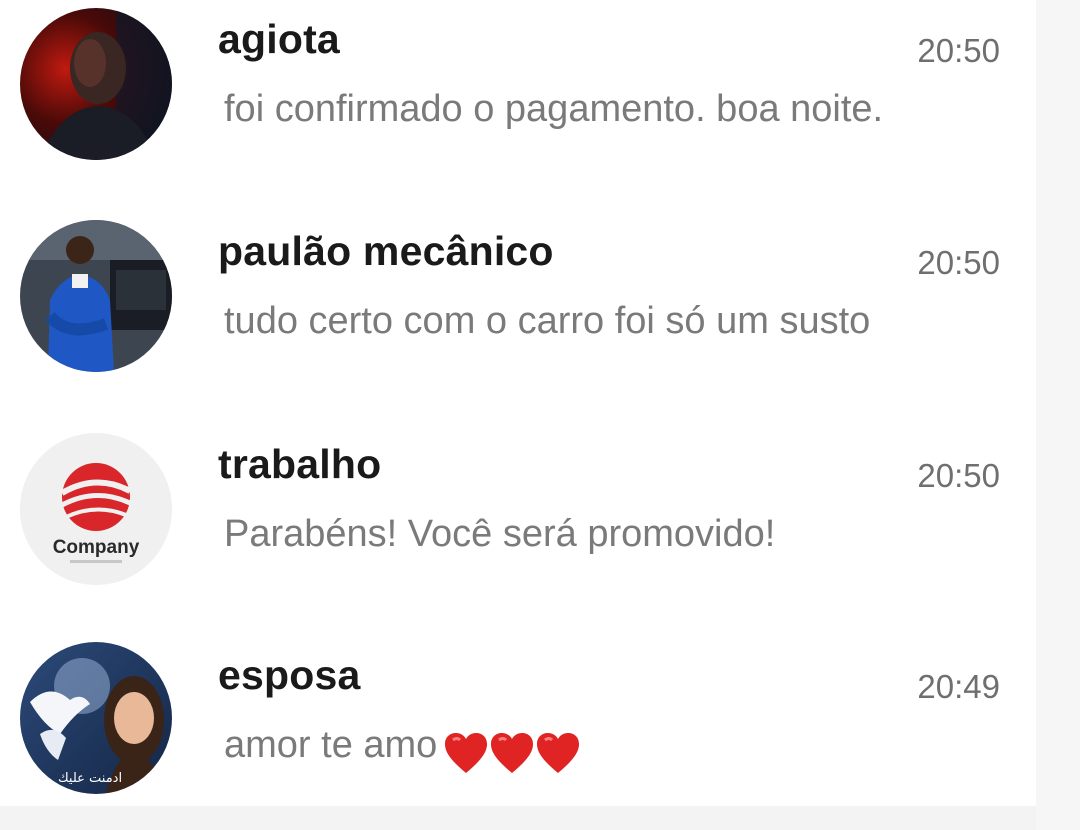 This screenshot has width=1080, height=830. I want to click on chat-preview: tudo certo com o carro foi só um susto, so click(547, 321).